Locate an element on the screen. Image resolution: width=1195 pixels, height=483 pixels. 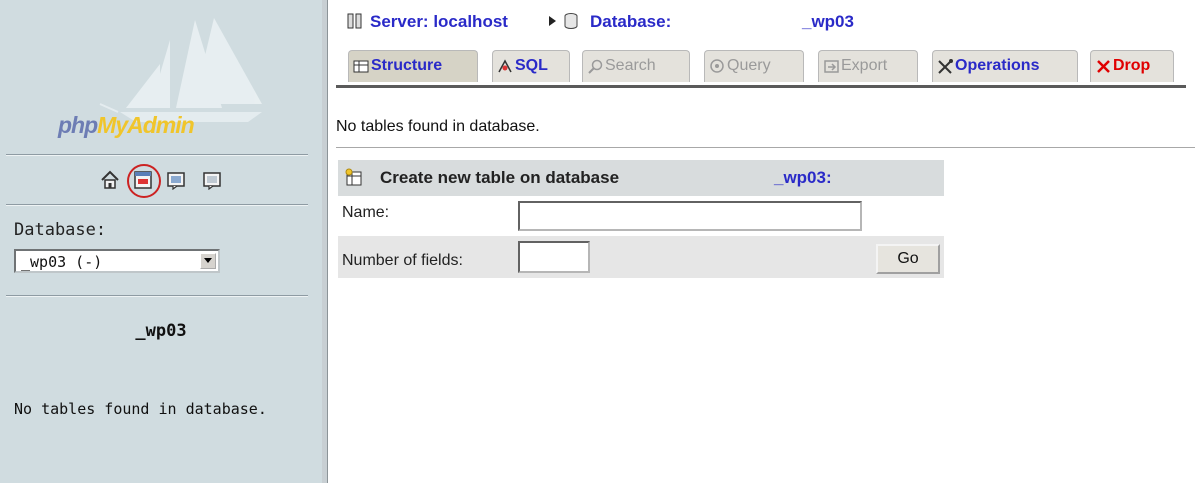
query-icon is located at coordinates (717, 66).